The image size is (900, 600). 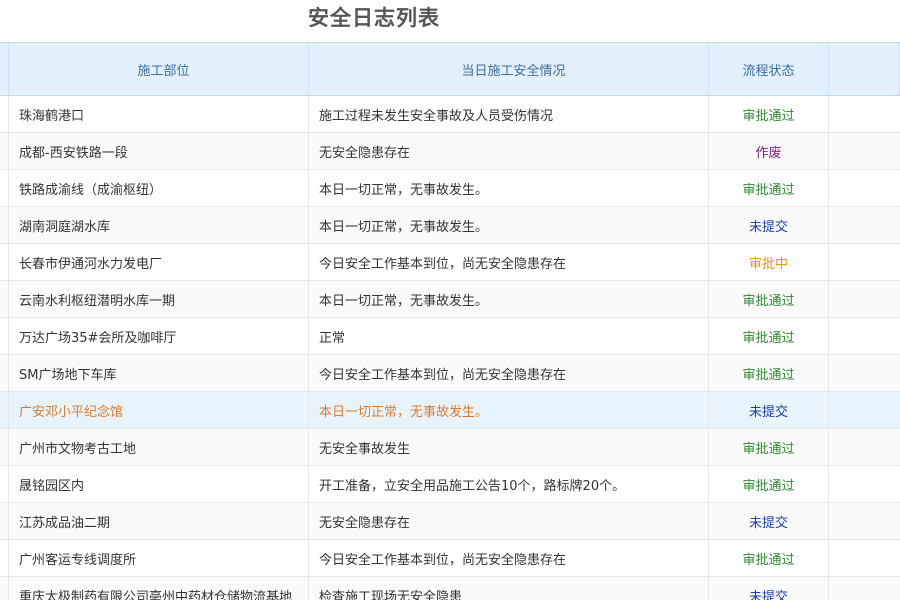 I want to click on column-header-status: 流程状态, so click(x=769, y=69).